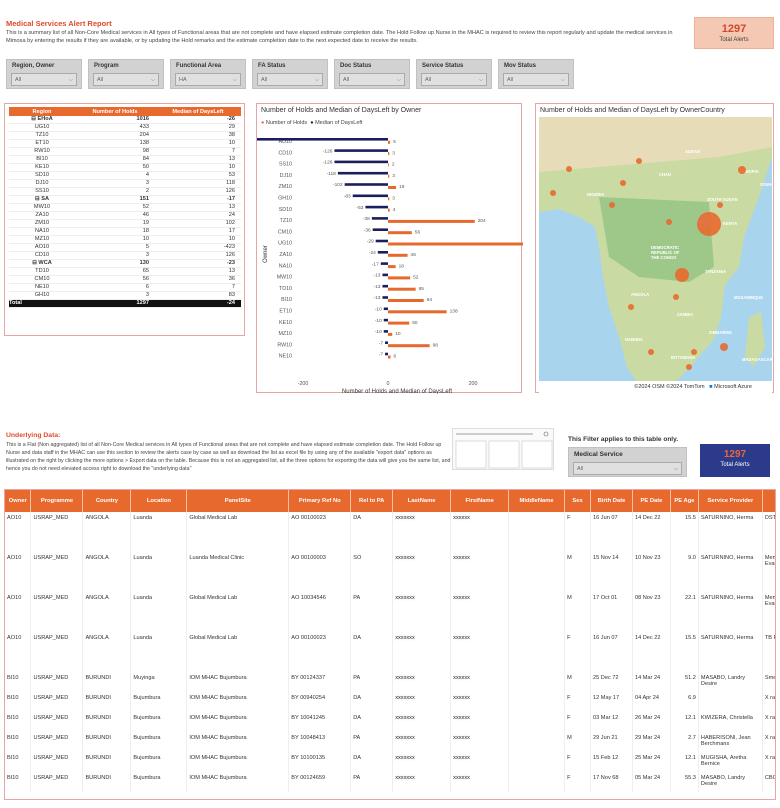 Image resolution: width=780 pixels, height=808 pixels. Describe the element at coordinates (115, 111) in the screenshot. I see `col-holds: Number of Holds` at that location.